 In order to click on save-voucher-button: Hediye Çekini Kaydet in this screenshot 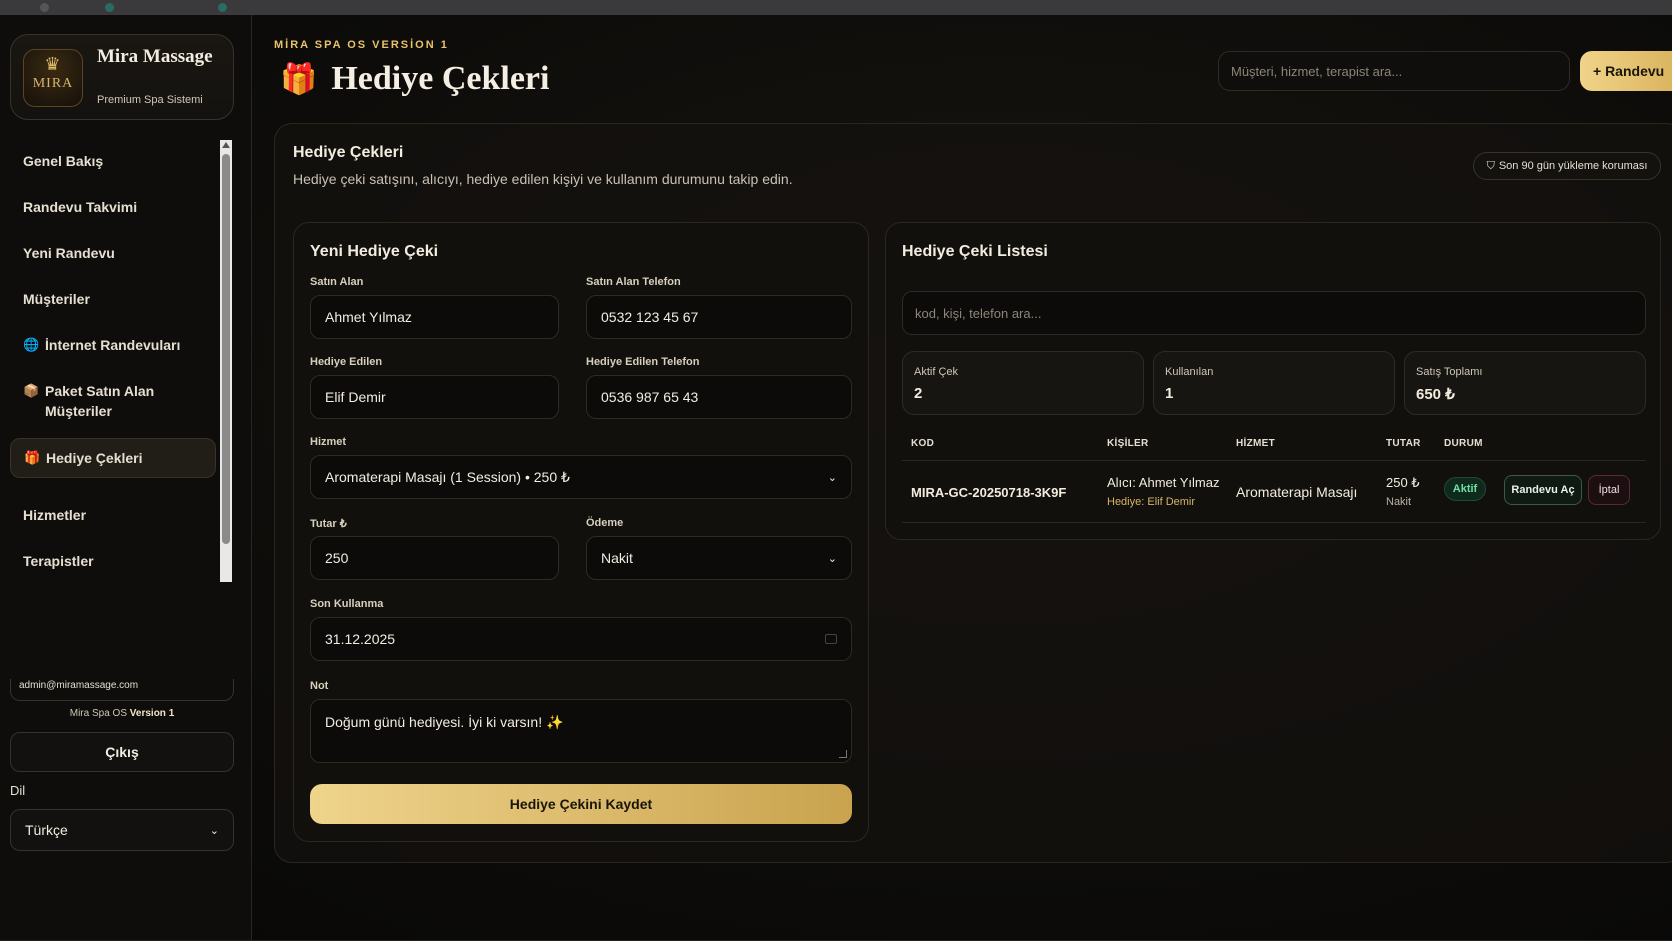, I will do `click(581, 804)`.